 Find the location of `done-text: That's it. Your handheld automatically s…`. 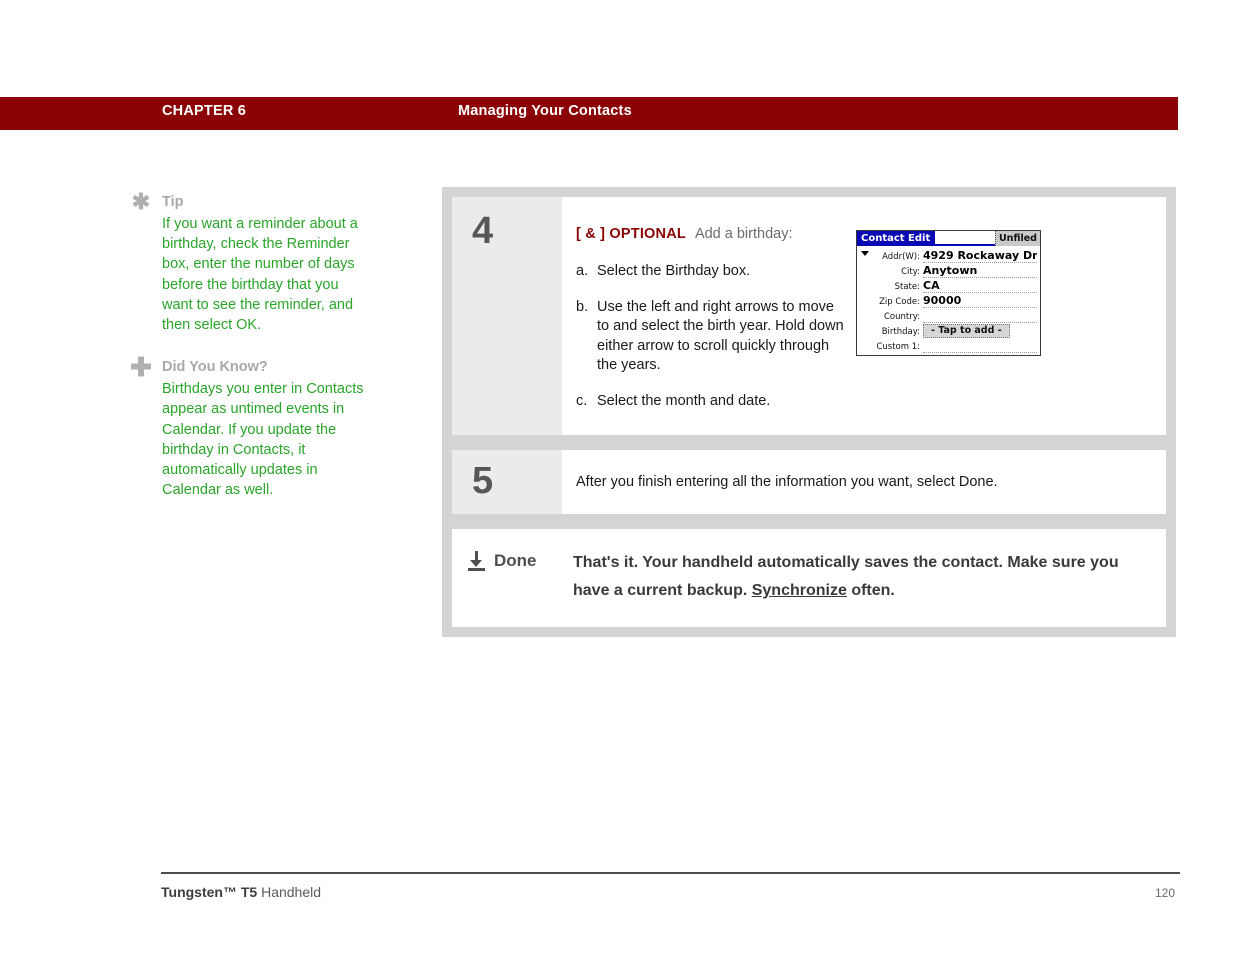

done-text: That's it. Your handheld automatically s… is located at coordinates (859, 577).